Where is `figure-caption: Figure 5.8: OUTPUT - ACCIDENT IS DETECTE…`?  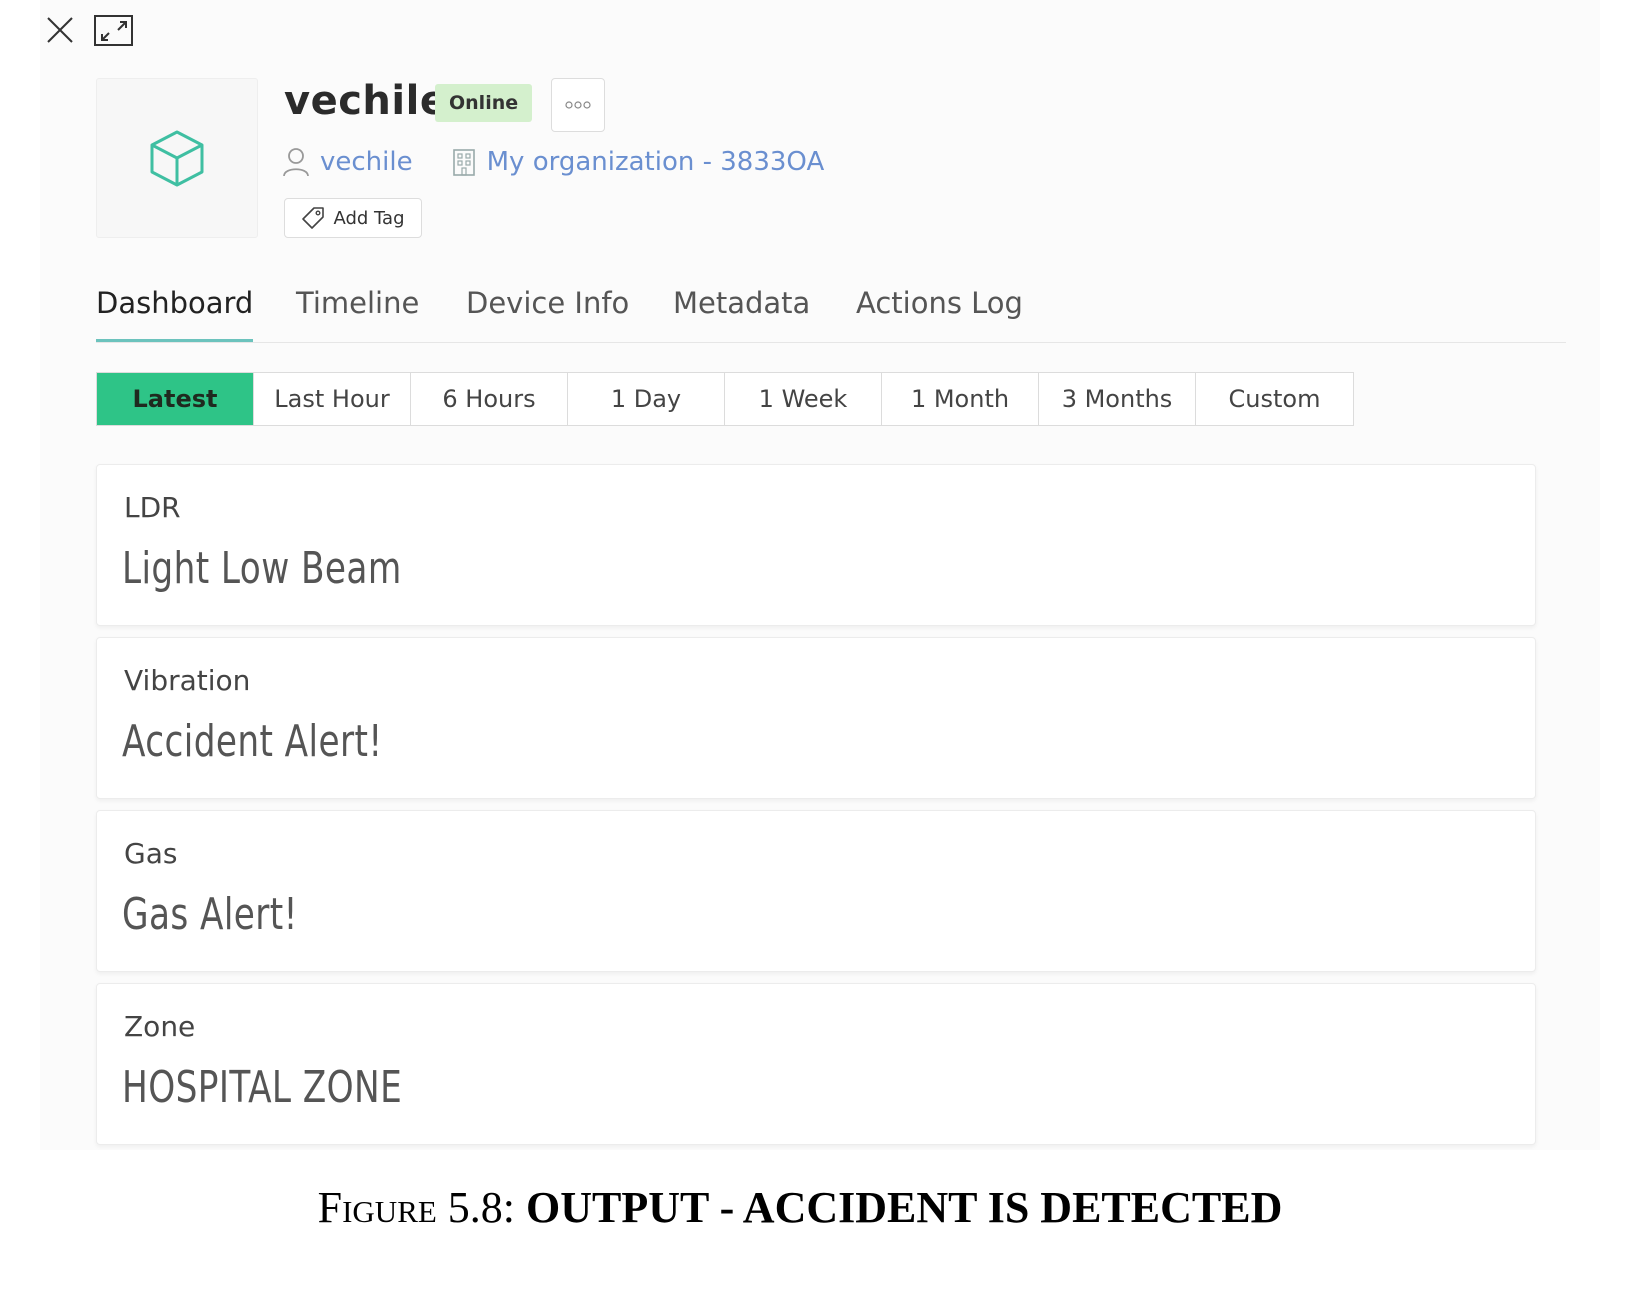 figure-caption: Figure 5.8: OUTPUT - ACCIDENT IS DETECTE… is located at coordinates (800, 1207).